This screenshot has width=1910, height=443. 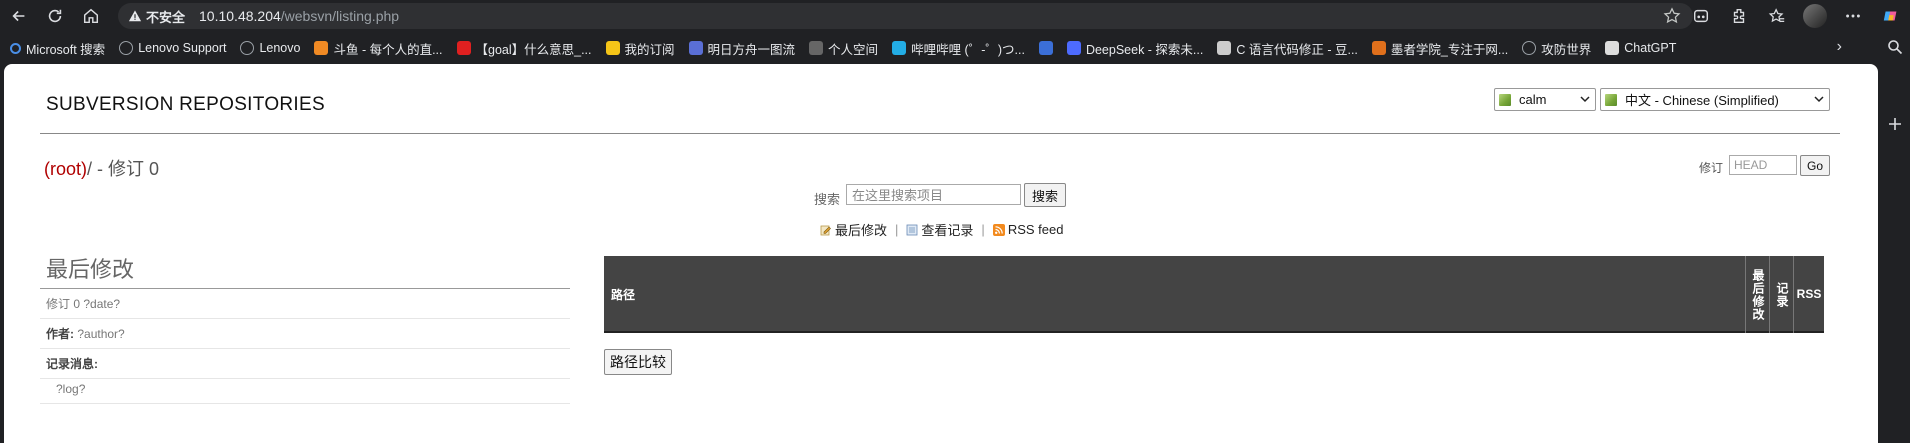 What do you see at coordinates (899, 48) in the screenshot?
I see `bilibili-icon` at bounding box center [899, 48].